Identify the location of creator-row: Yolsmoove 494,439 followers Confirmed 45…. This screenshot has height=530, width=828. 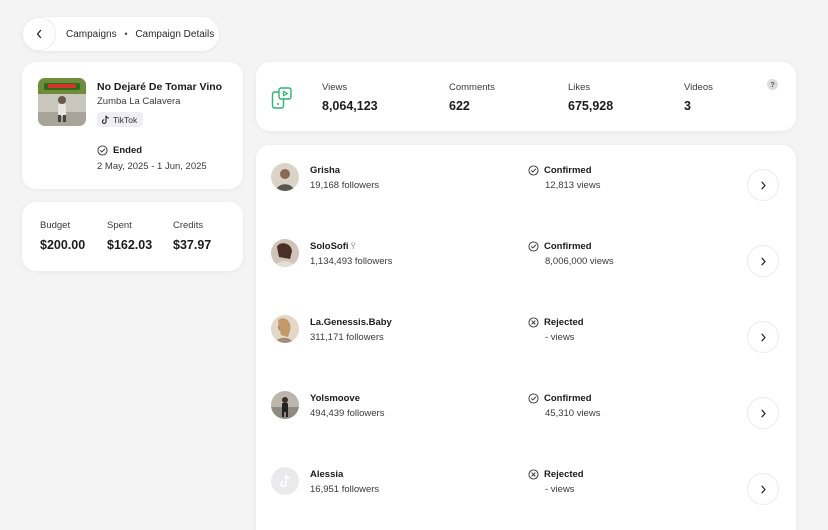
(526, 411).